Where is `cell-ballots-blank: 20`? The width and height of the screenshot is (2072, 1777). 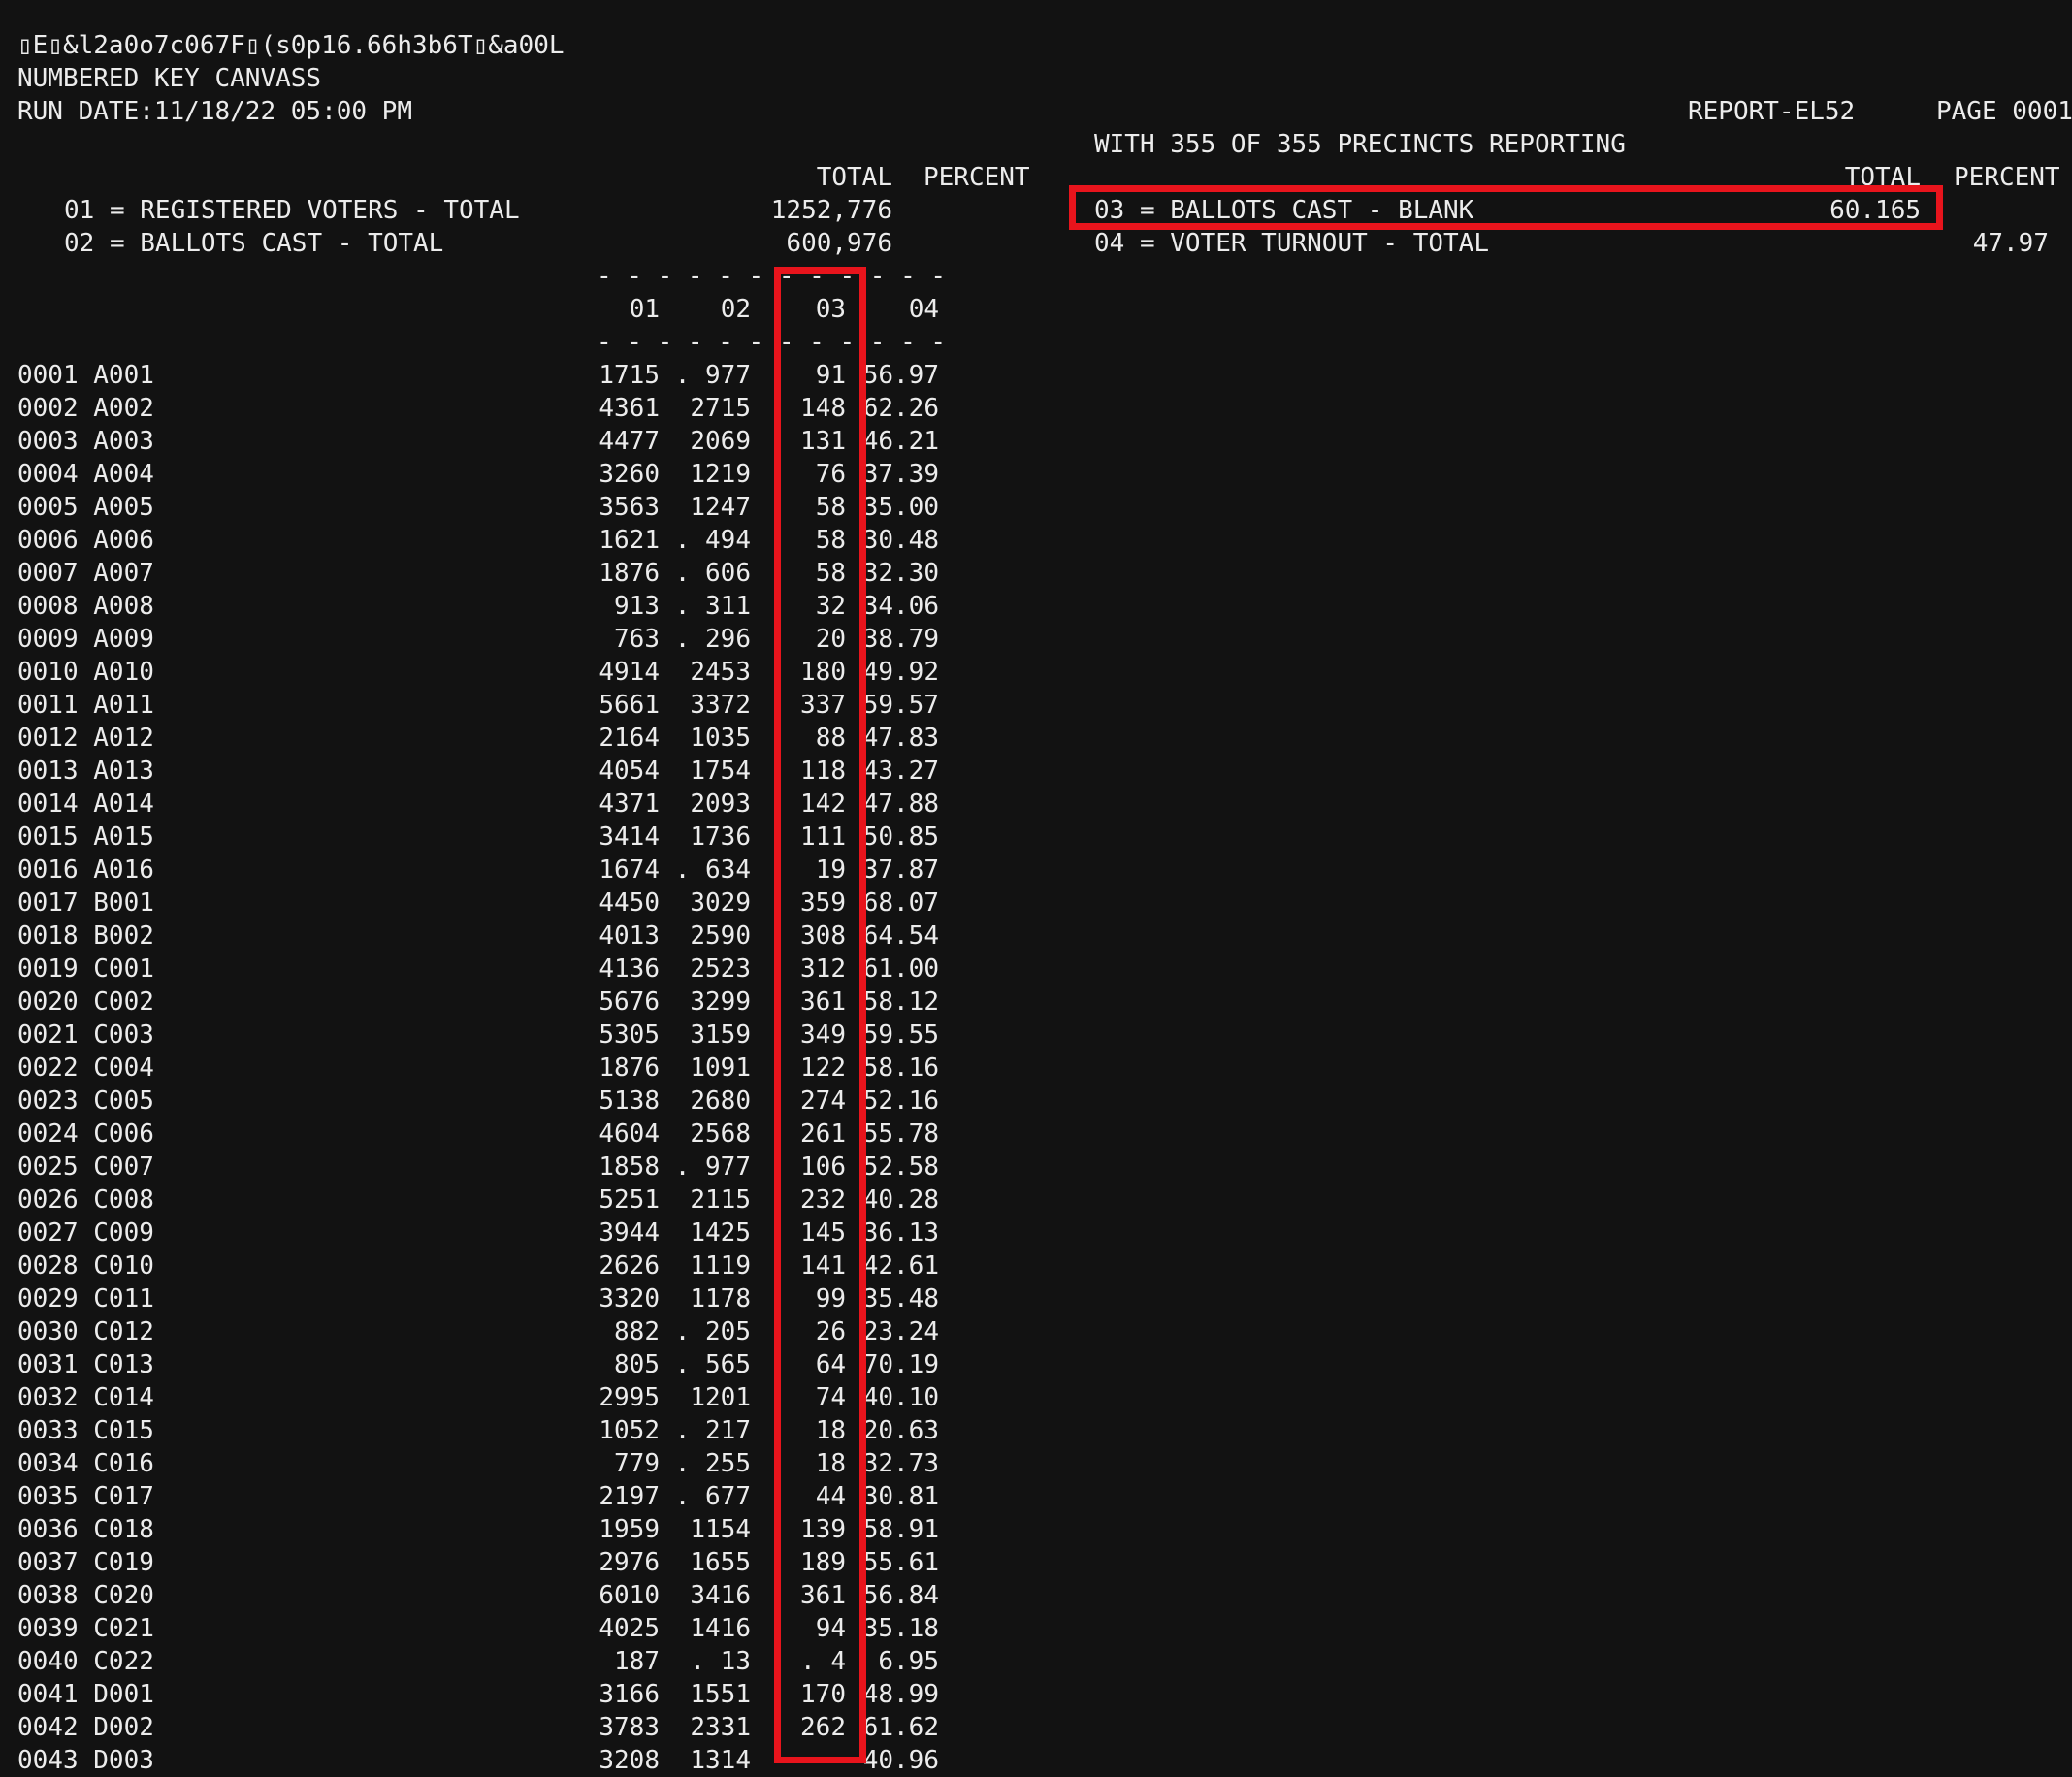 cell-ballots-blank: 20 is located at coordinates (830, 639).